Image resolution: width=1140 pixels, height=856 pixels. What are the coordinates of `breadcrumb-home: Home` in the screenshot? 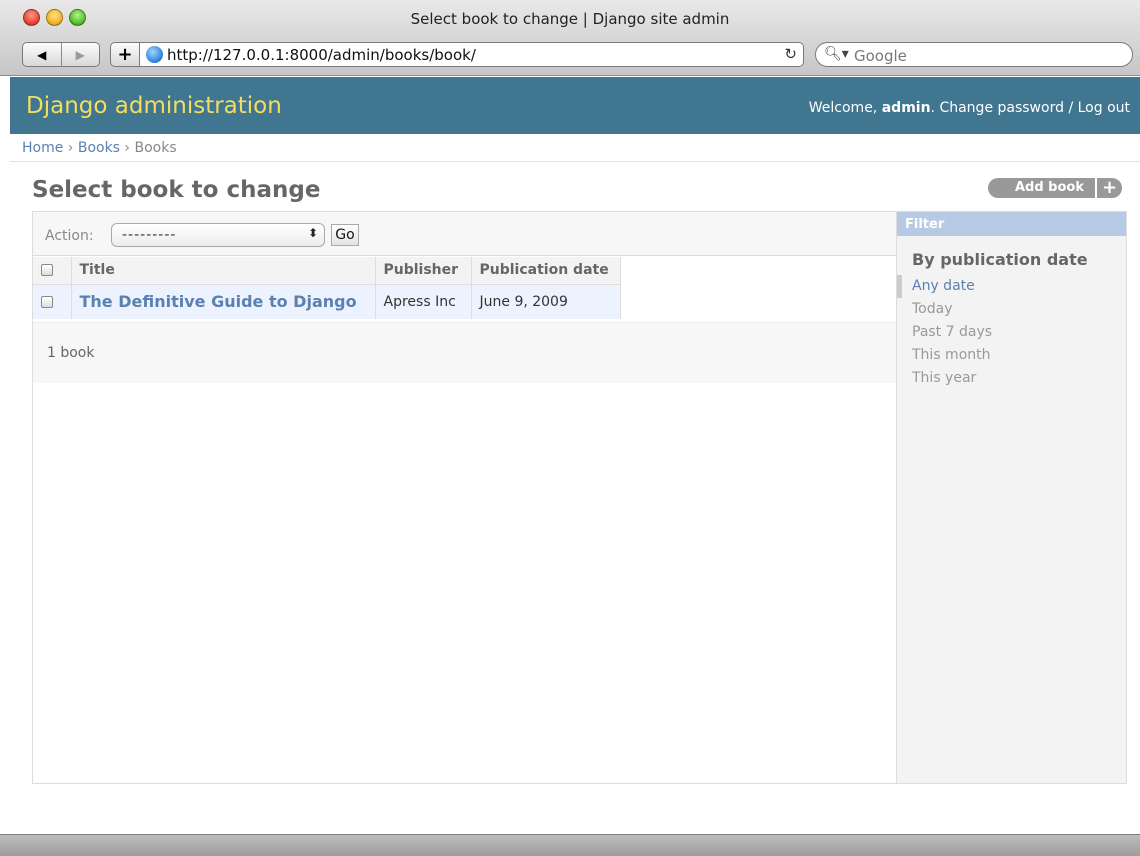 It's located at (42, 148).